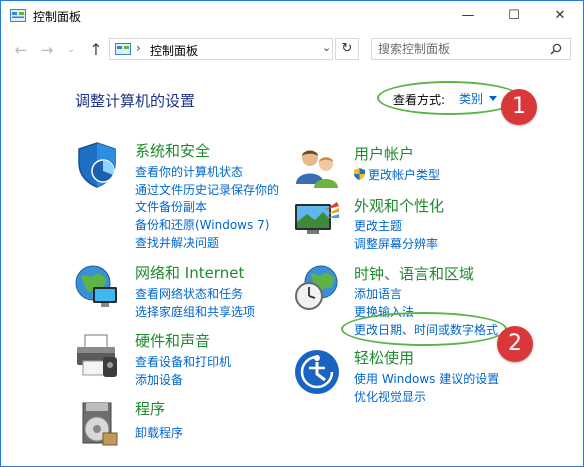  Describe the element at coordinates (159, 379) in the screenshot. I see `link-add-device: 添加设备` at that location.